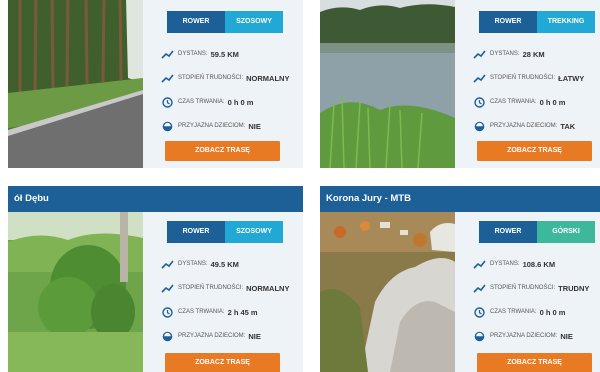 Image resolution: width=600 pixels, height=372 pixels. Describe the element at coordinates (387, 292) in the screenshot. I see `rocks-photo` at that location.